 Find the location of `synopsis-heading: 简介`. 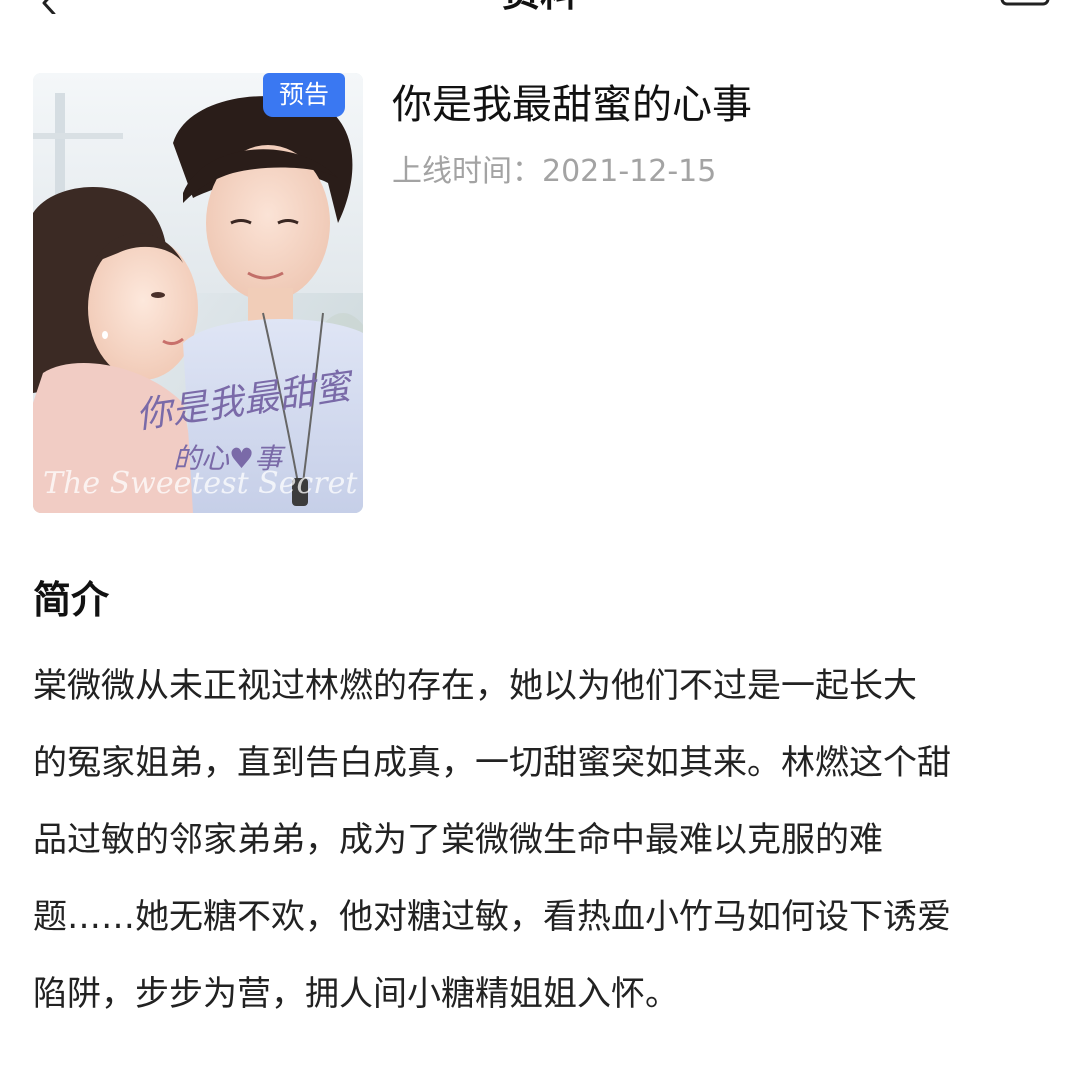

synopsis-heading: 简介 is located at coordinates (71, 600).